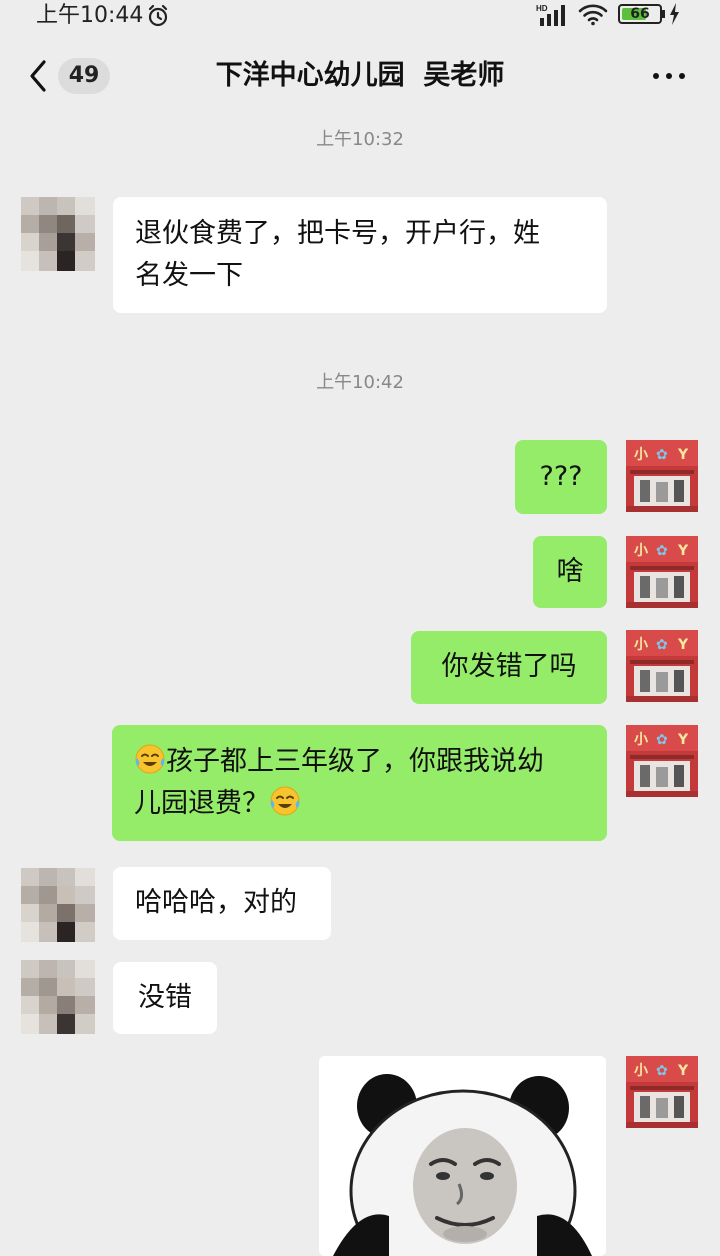 The height and width of the screenshot is (1256, 720). I want to click on message-text: 啥, so click(570, 571).